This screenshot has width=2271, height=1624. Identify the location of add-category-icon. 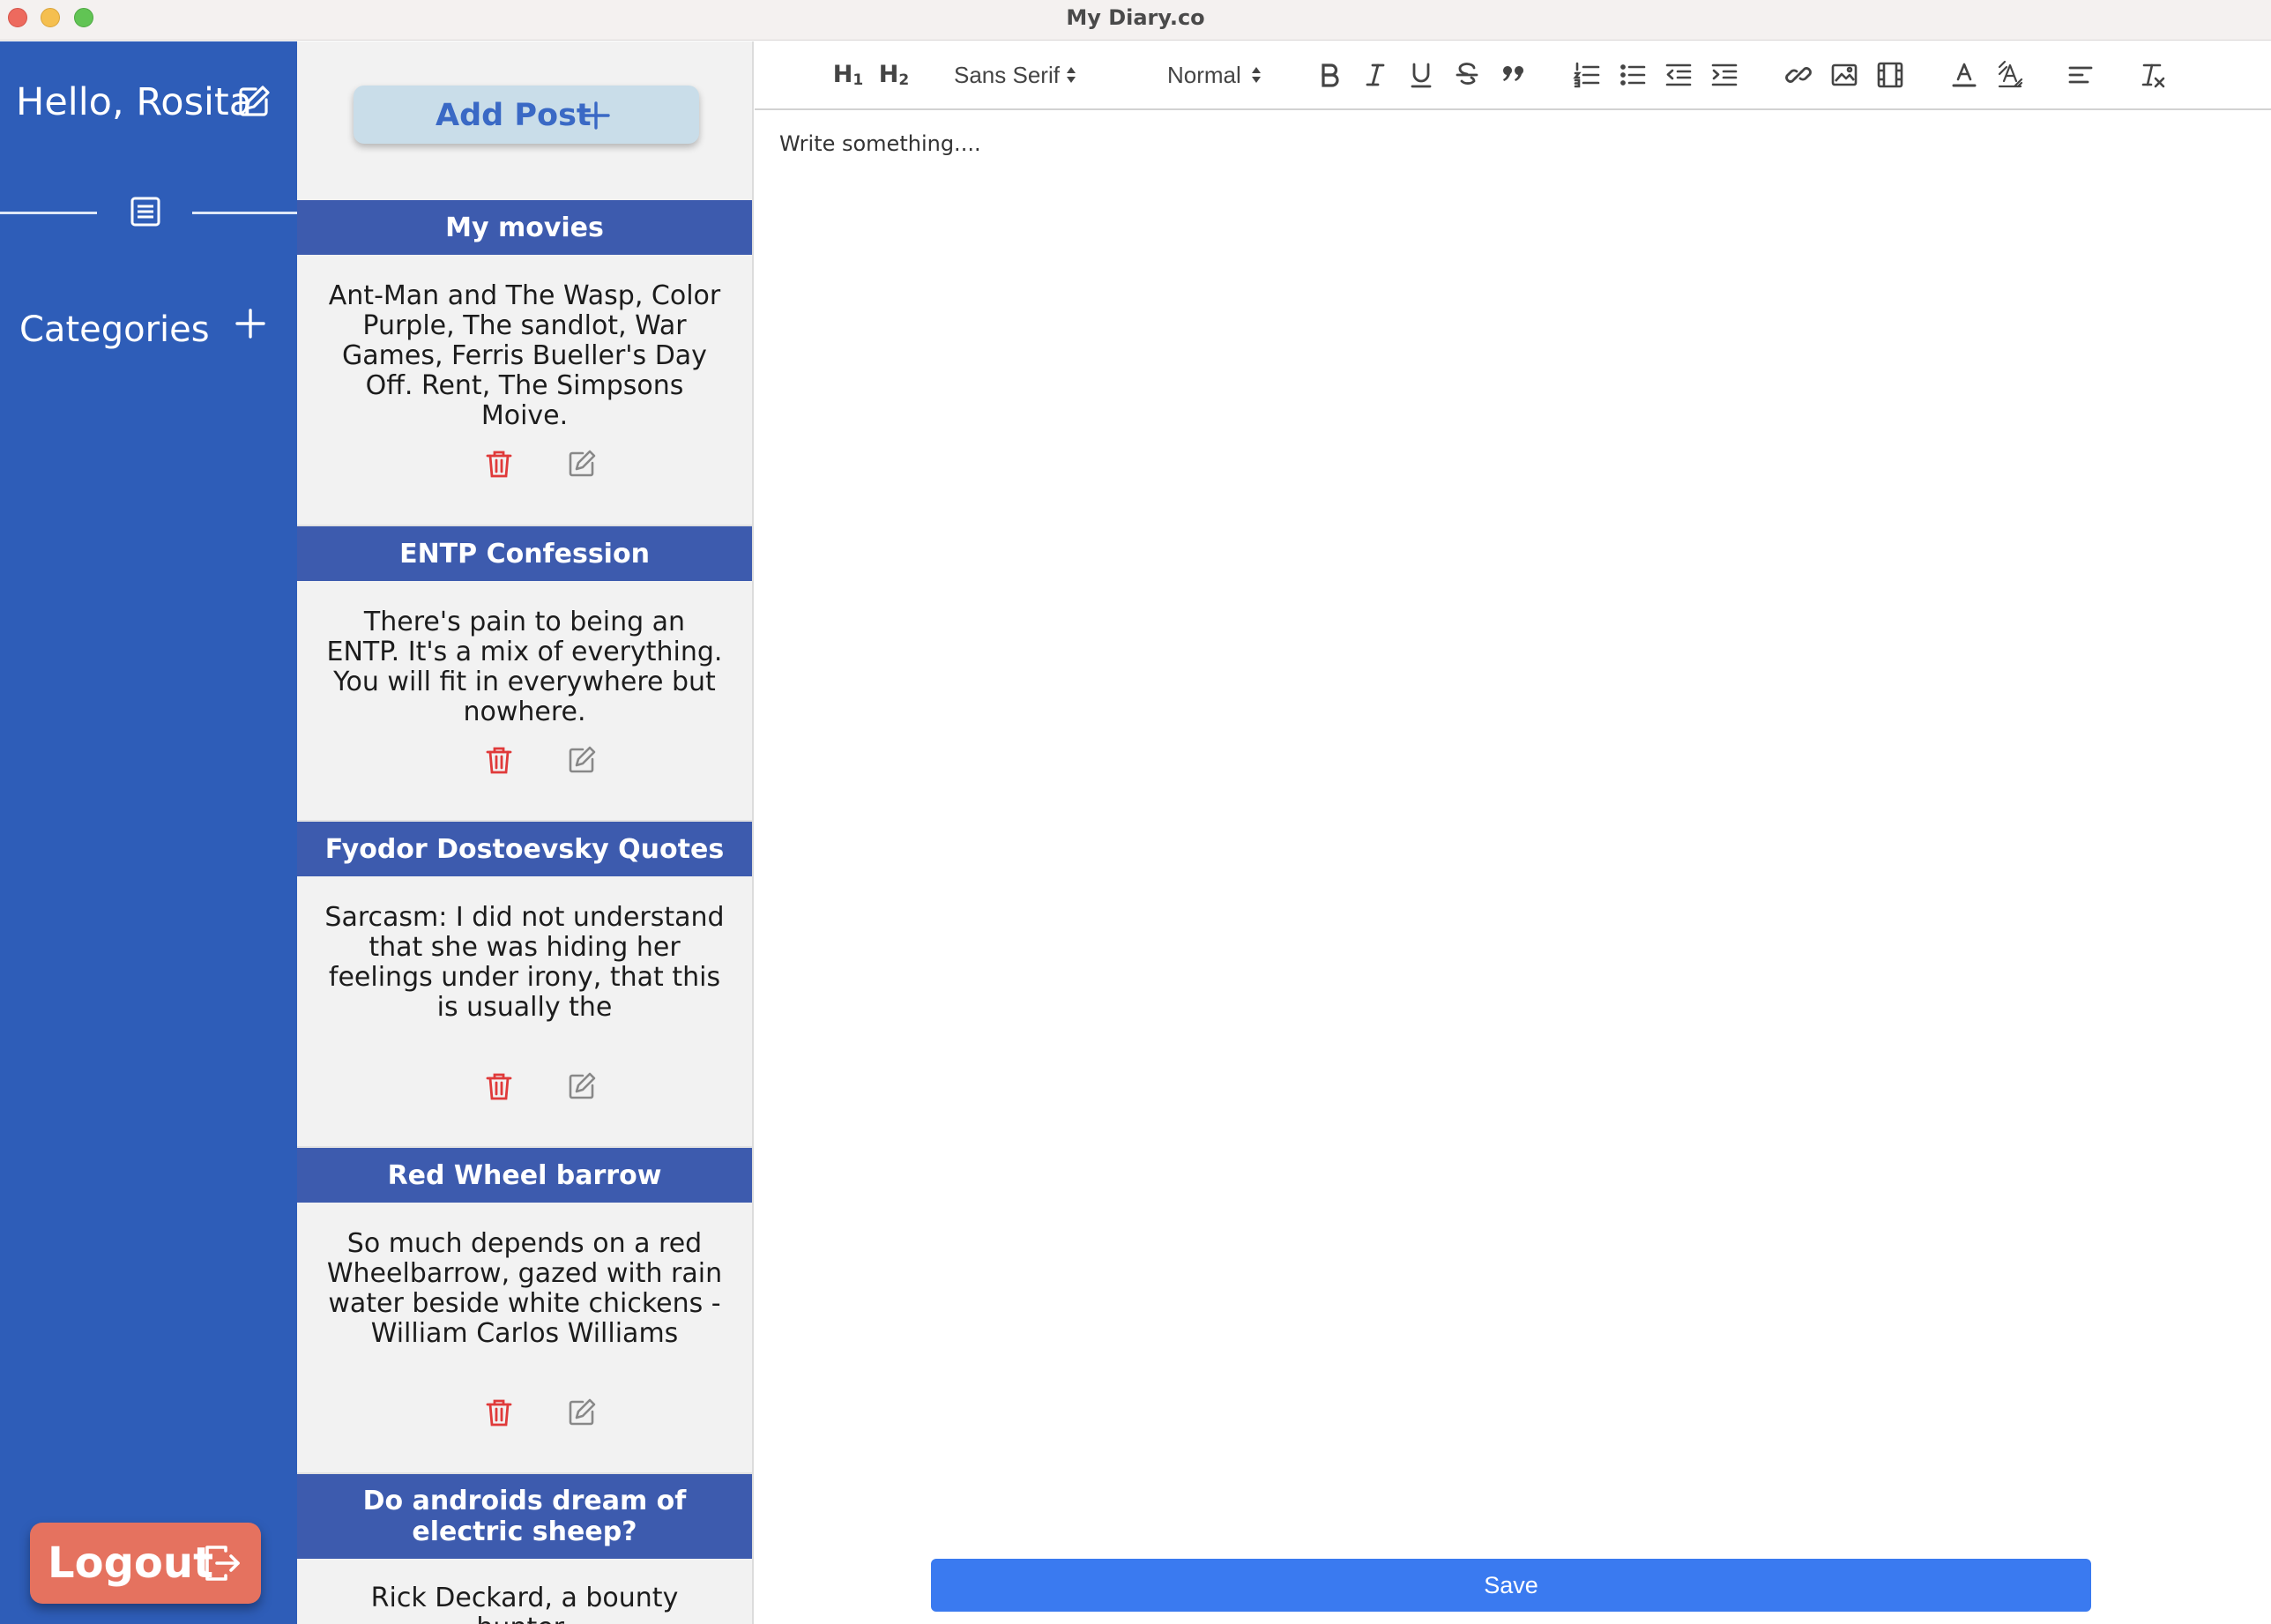
(250, 323).